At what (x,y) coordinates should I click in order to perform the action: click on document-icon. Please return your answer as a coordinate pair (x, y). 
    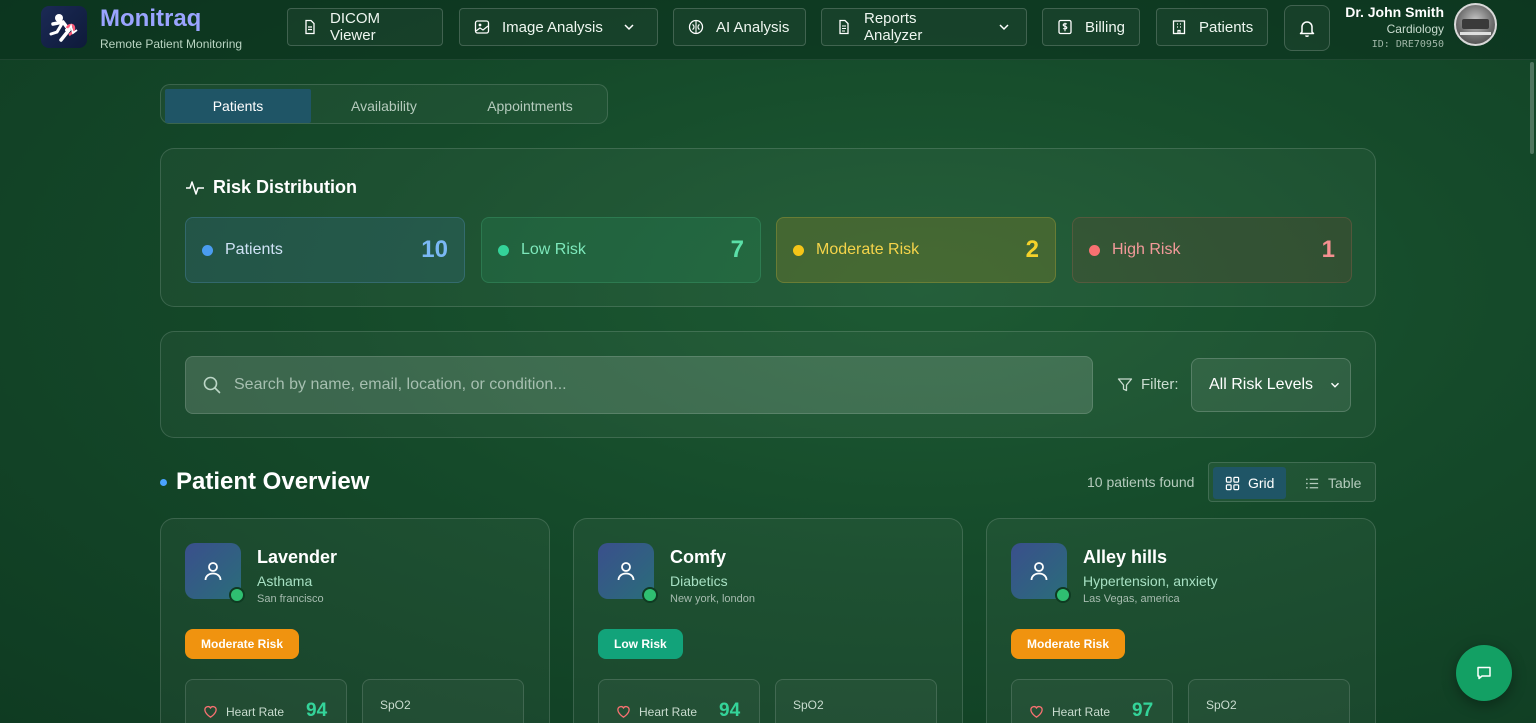
    Looking at the image, I should click on (310, 27).